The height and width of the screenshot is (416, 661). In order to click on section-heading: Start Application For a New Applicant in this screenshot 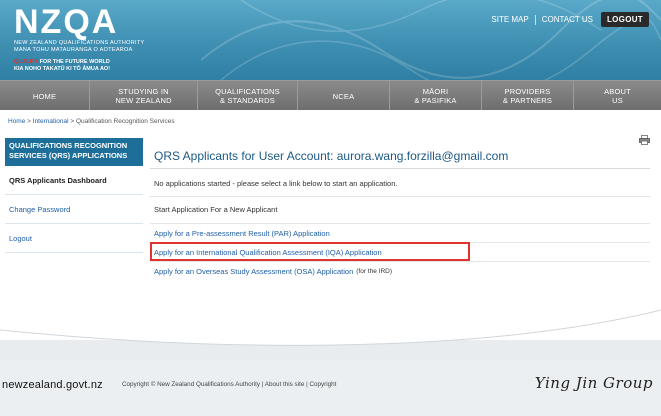, I will do `click(216, 209)`.